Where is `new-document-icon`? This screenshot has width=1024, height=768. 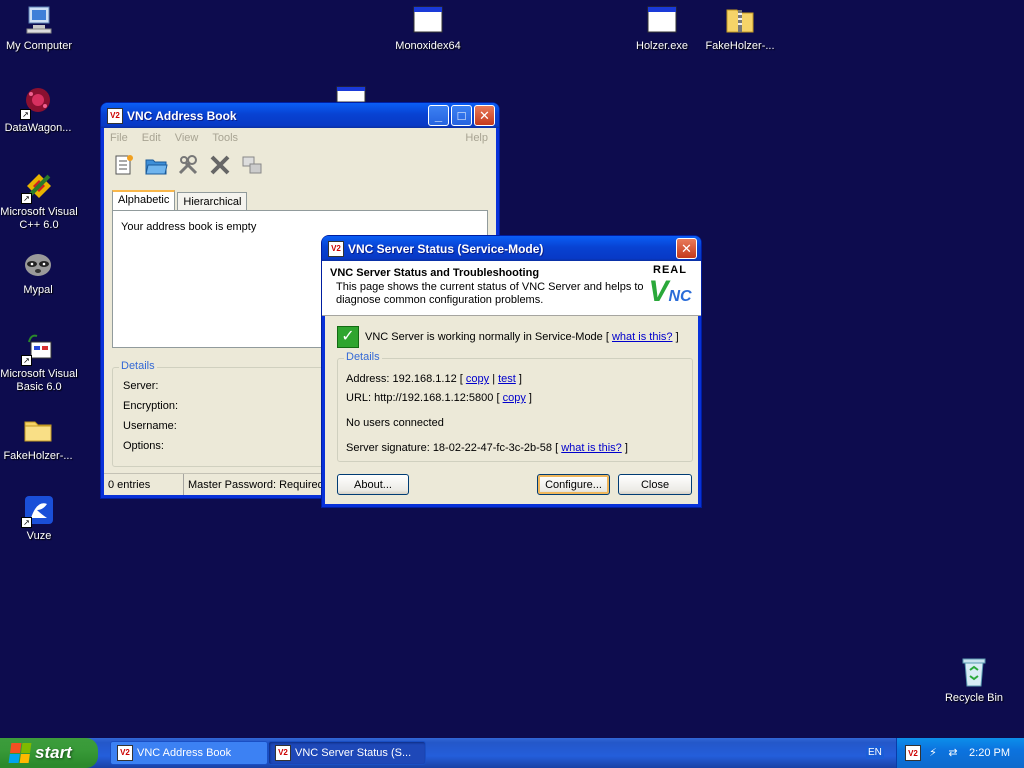
new-document-icon is located at coordinates (124, 165).